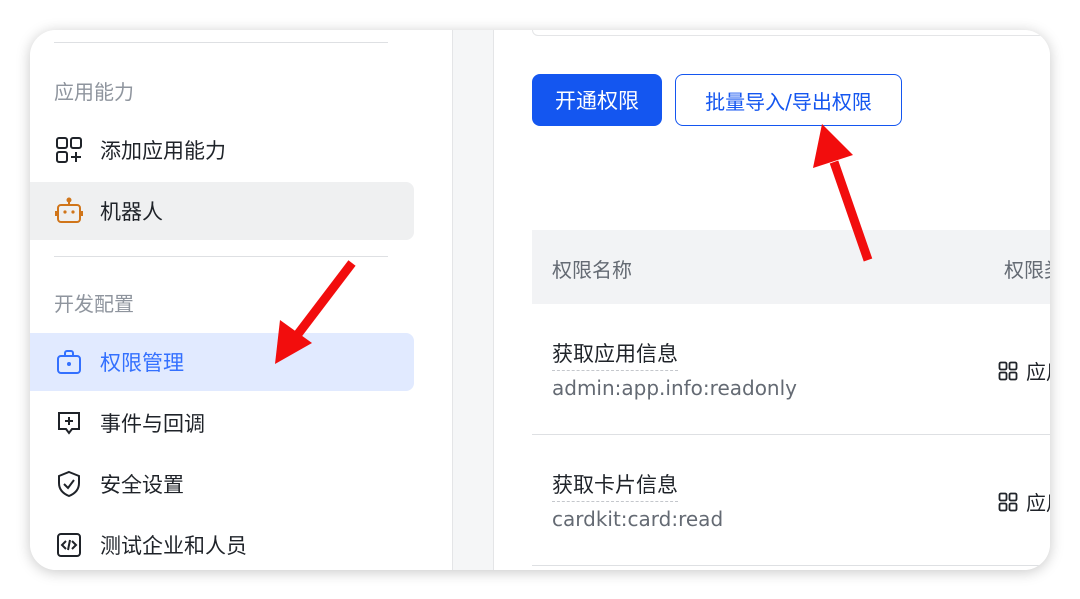  What do you see at coordinates (69, 211) in the screenshot?
I see `robot-icon` at bounding box center [69, 211].